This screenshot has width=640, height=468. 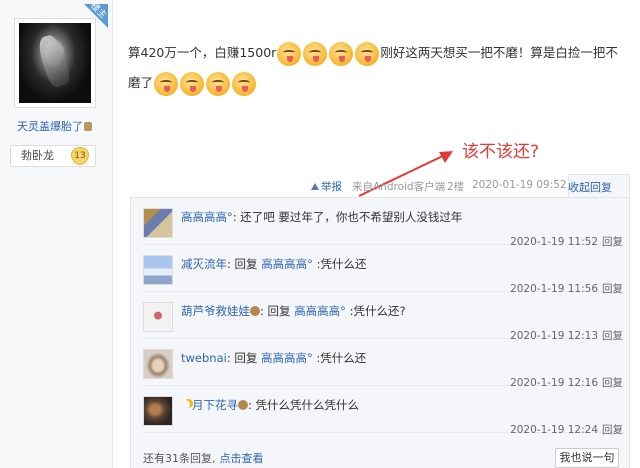 What do you see at coordinates (347, 217) in the screenshot?
I see `reply-text: : 还了吧 要过年了，你也不希望别人没钱过年` at bounding box center [347, 217].